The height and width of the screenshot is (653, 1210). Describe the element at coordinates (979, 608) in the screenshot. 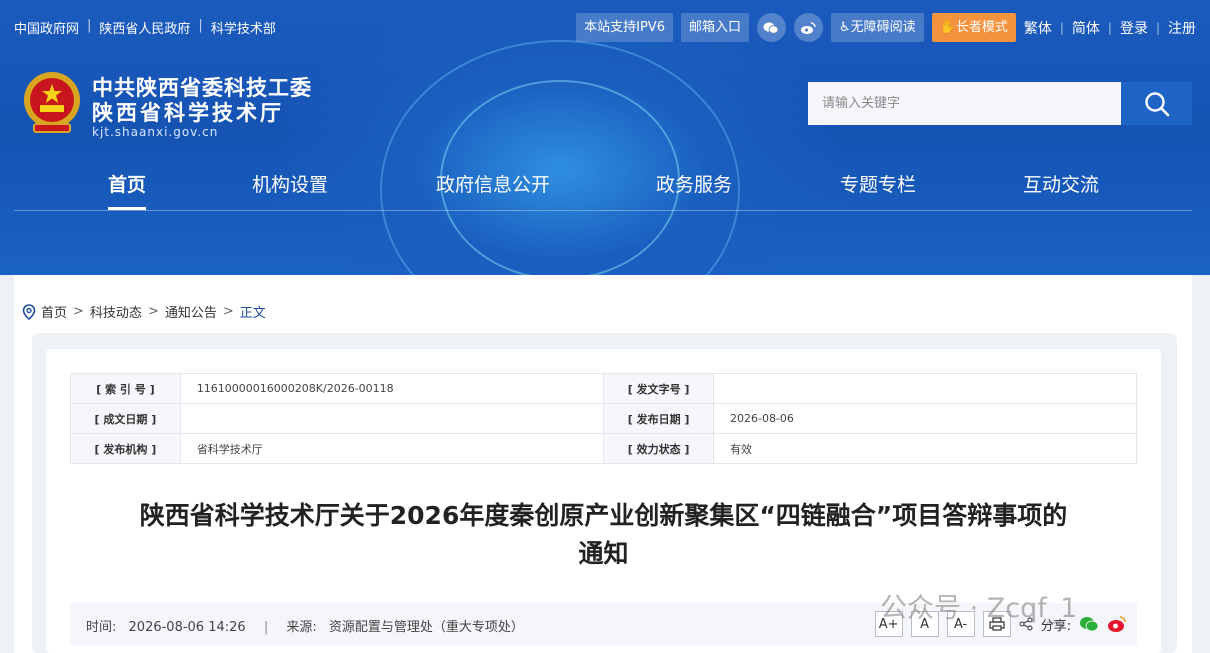

I see `watermark: 公众号 · Zcqf_1` at that location.